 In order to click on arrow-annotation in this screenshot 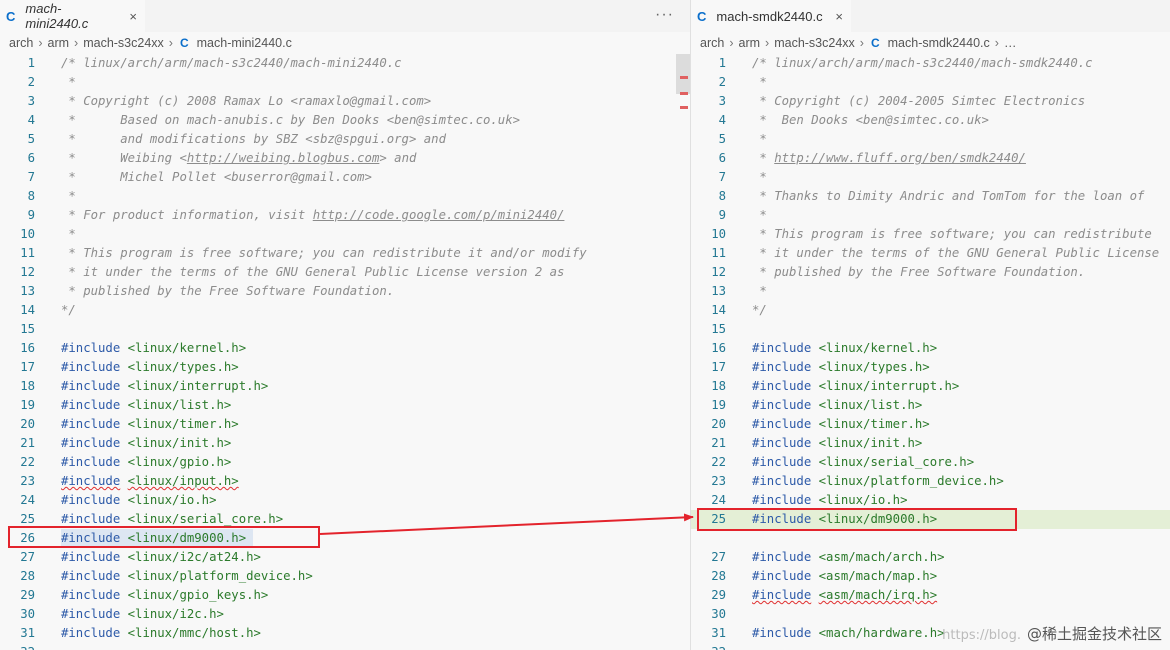, I will do `click(506, 524)`.